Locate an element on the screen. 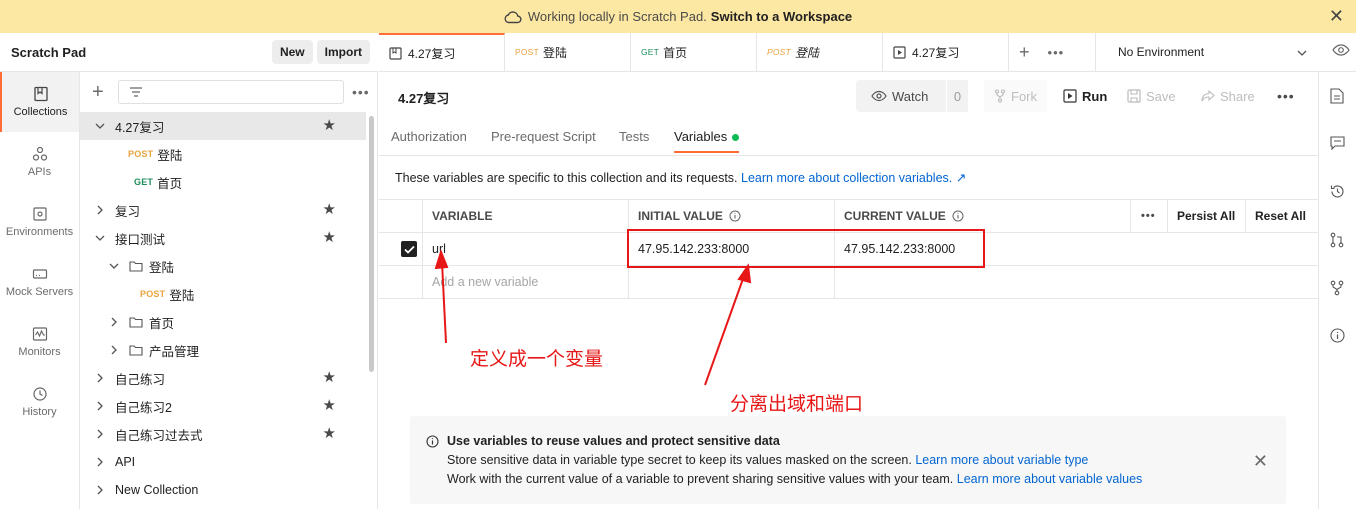 This screenshot has width=1356, height=509. new-button: New is located at coordinates (292, 52).